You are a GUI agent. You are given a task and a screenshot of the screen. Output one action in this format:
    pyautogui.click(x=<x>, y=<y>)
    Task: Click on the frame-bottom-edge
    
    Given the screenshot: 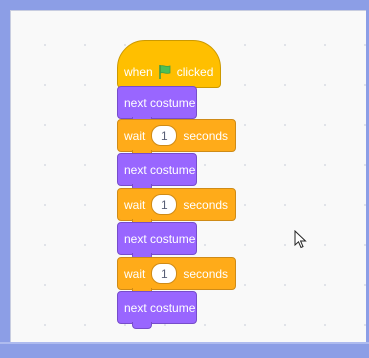 What is the action you would take?
    pyautogui.click(x=184, y=350)
    